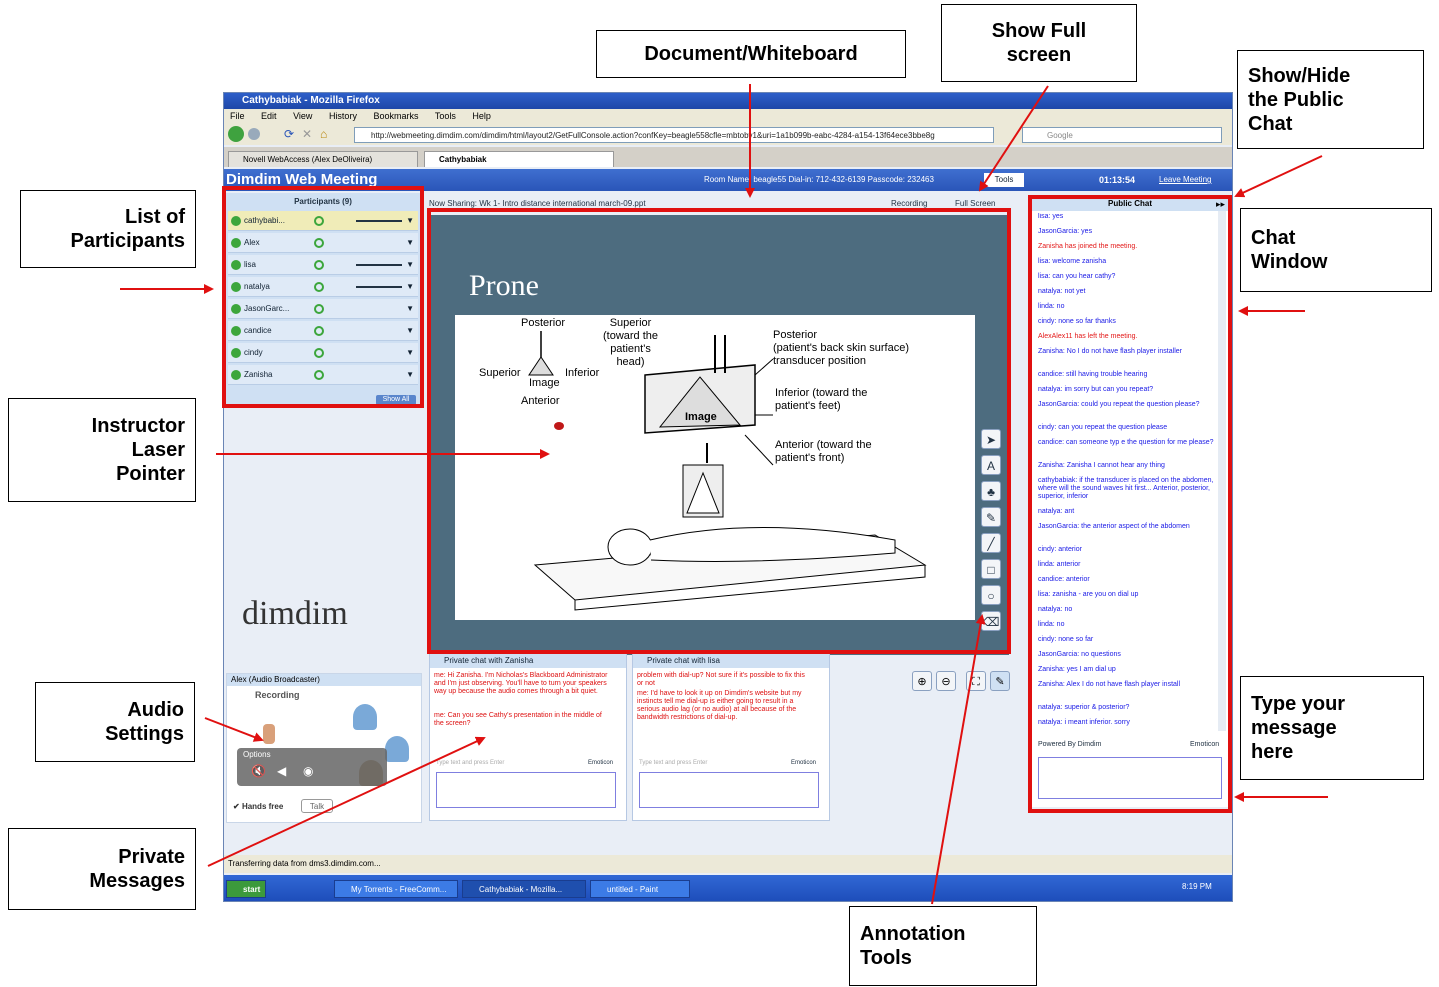  What do you see at coordinates (943, 946) in the screenshot?
I see `callout-annotation-tools: Annotation Tools` at bounding box center [943, 946].